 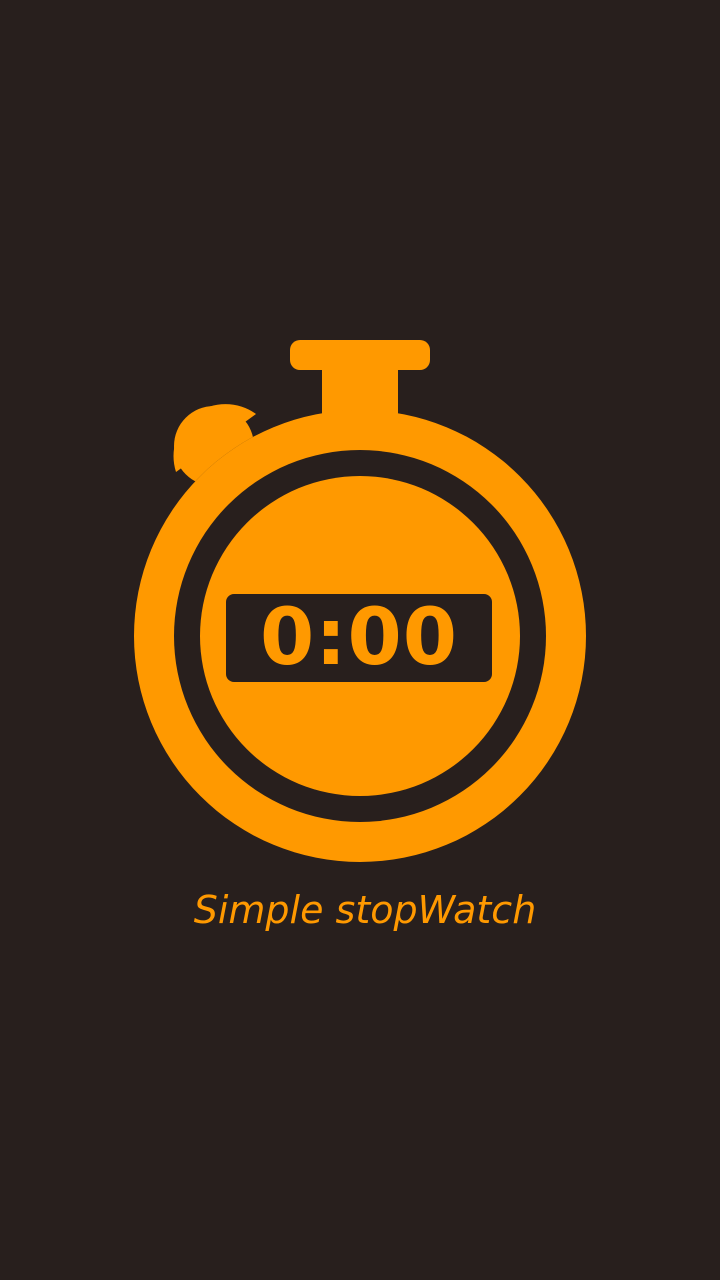 What do you see at coordinates (365, 910) in the screenshot?
I see `app-title: Simple stopWatch` at bounding box center [365, 910].